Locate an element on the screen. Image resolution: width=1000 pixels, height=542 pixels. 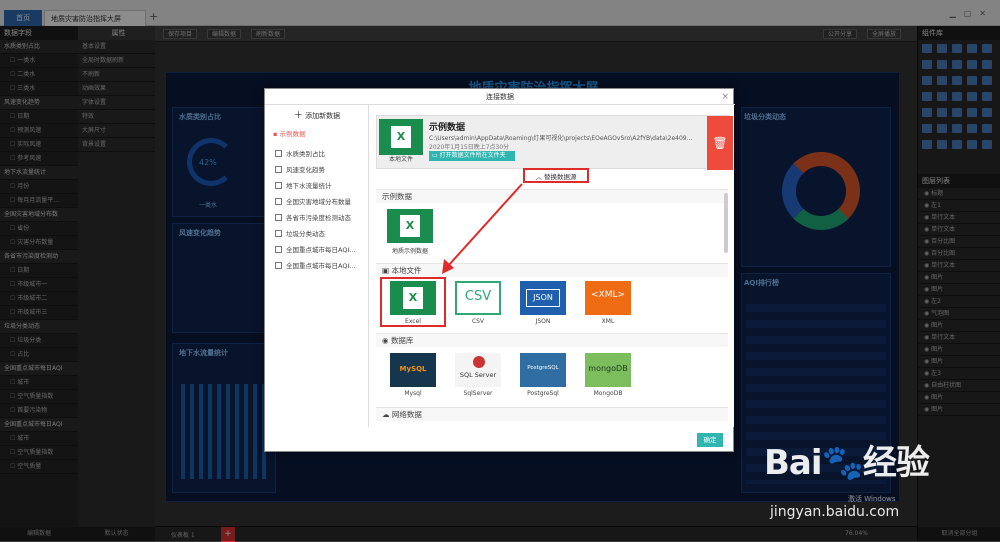
dialog-title: 连接数据 is located at coordinates (500, 97).